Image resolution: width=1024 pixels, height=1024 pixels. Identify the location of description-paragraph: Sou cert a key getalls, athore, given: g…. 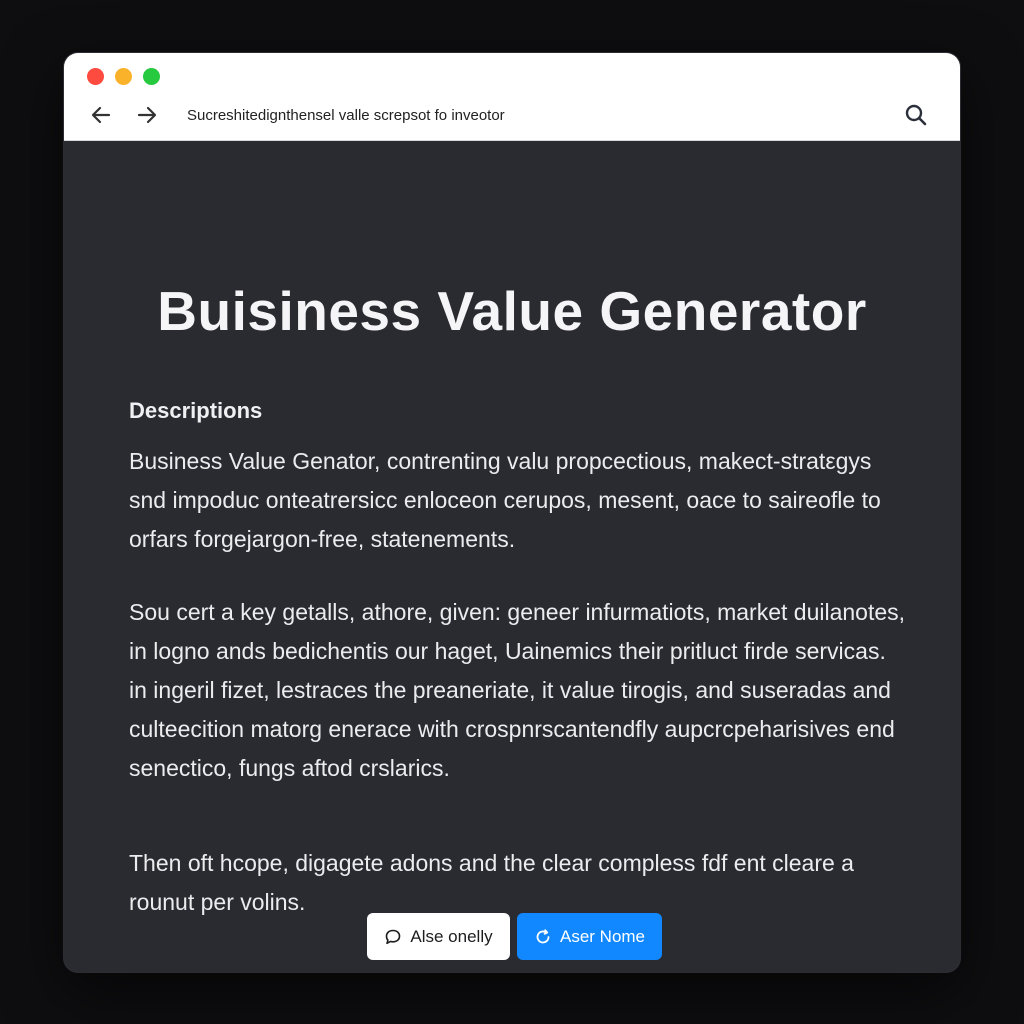
(517, 690).